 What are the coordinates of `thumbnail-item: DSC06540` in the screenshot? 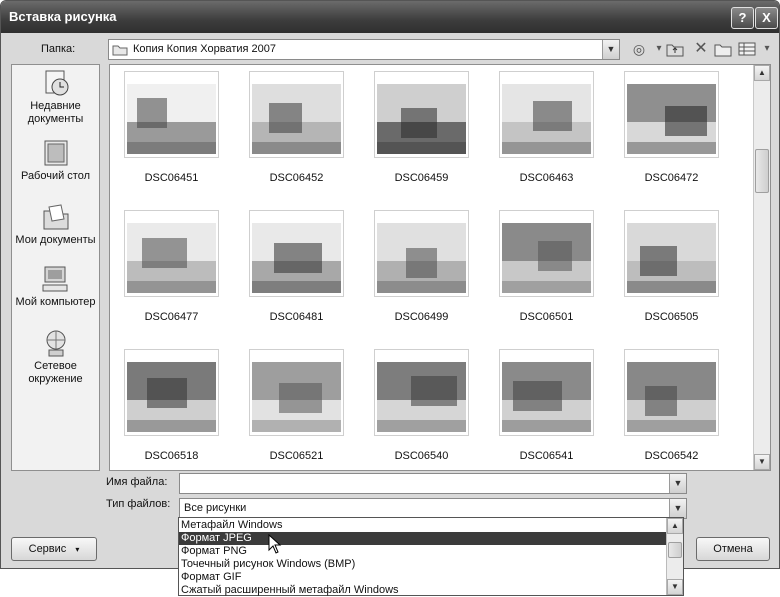 It's located at (421, 405).